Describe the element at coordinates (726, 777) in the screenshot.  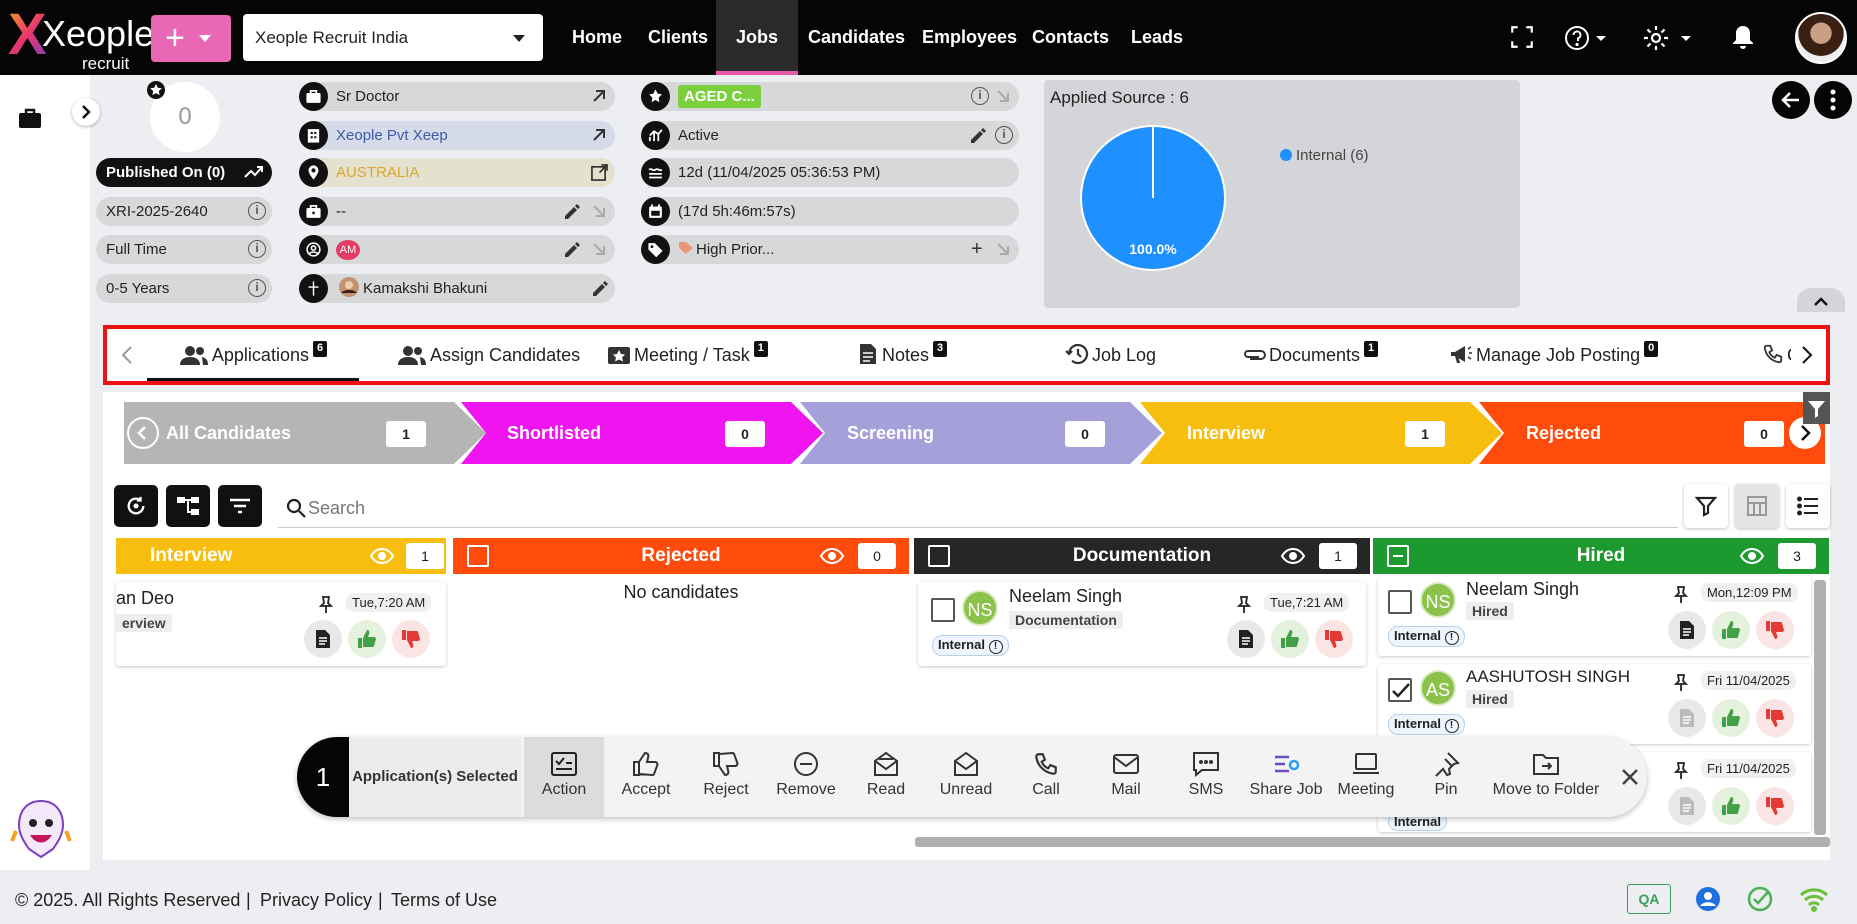
I see `reject-action-button: Reject` at that location.